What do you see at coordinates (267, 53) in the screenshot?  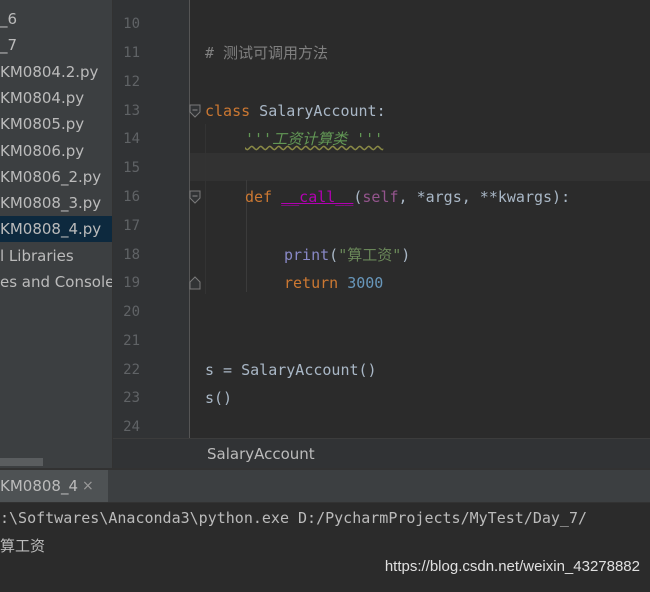 I see `code-comment: # 测试可调用方法` at bounding box center [267, 53].